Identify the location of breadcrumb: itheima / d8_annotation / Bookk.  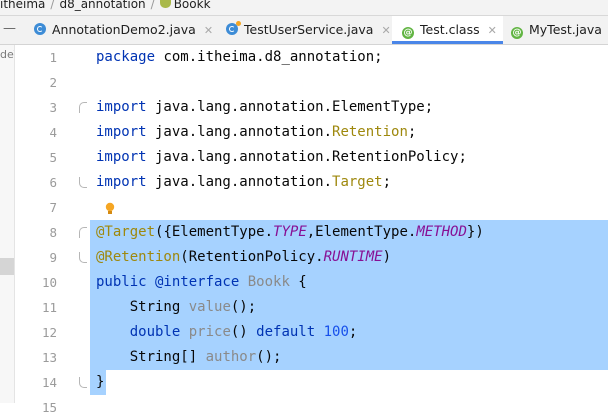
(304, 8).